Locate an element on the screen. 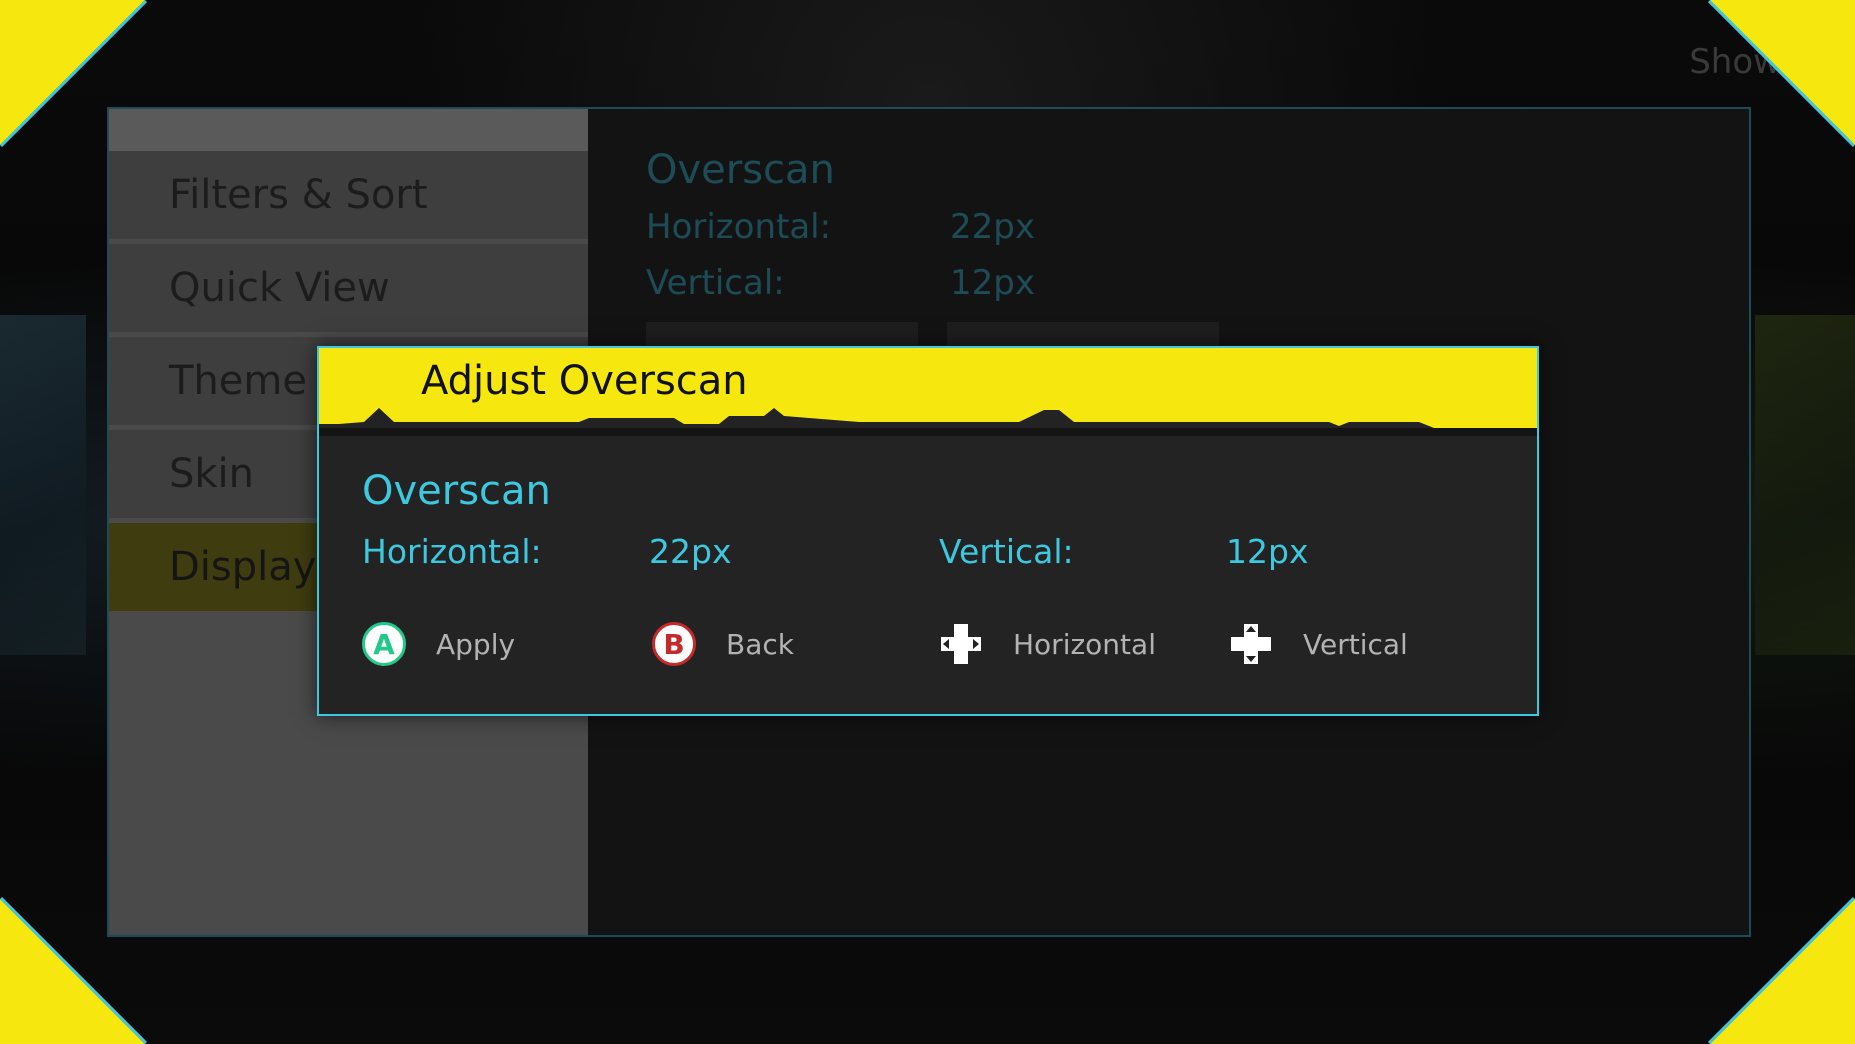 The width and height of the screenshot is (1855, 1044). overscan-section-title: Overscan is located at coordinates (456, 491).